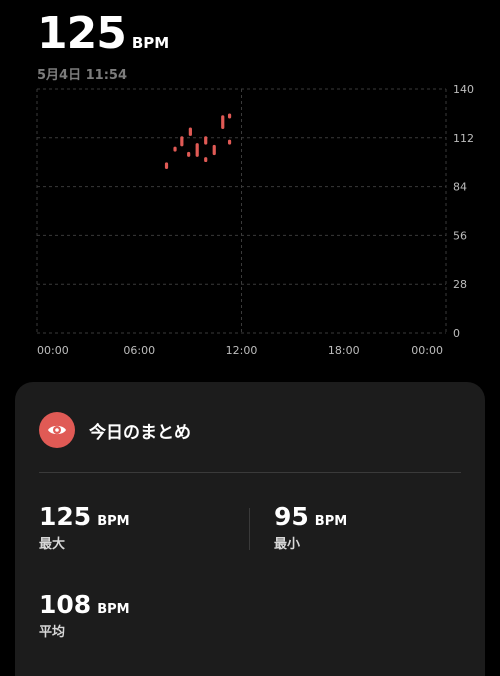 Image resolution: width=500 pixels, height=676 pixels. I want to click on y-tick-label: 0, so click(456, 333).